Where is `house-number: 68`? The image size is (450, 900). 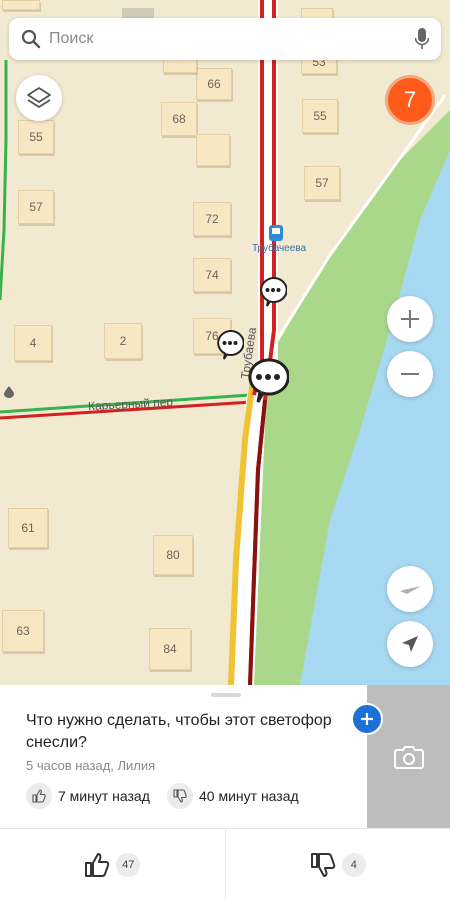
house-number: 68 is located at coordinates (179, 119).